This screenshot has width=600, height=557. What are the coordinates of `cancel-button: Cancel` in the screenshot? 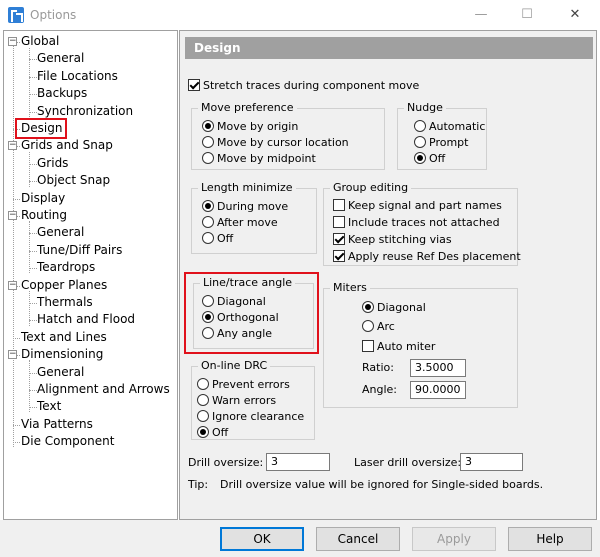 It's located at (358, 539).